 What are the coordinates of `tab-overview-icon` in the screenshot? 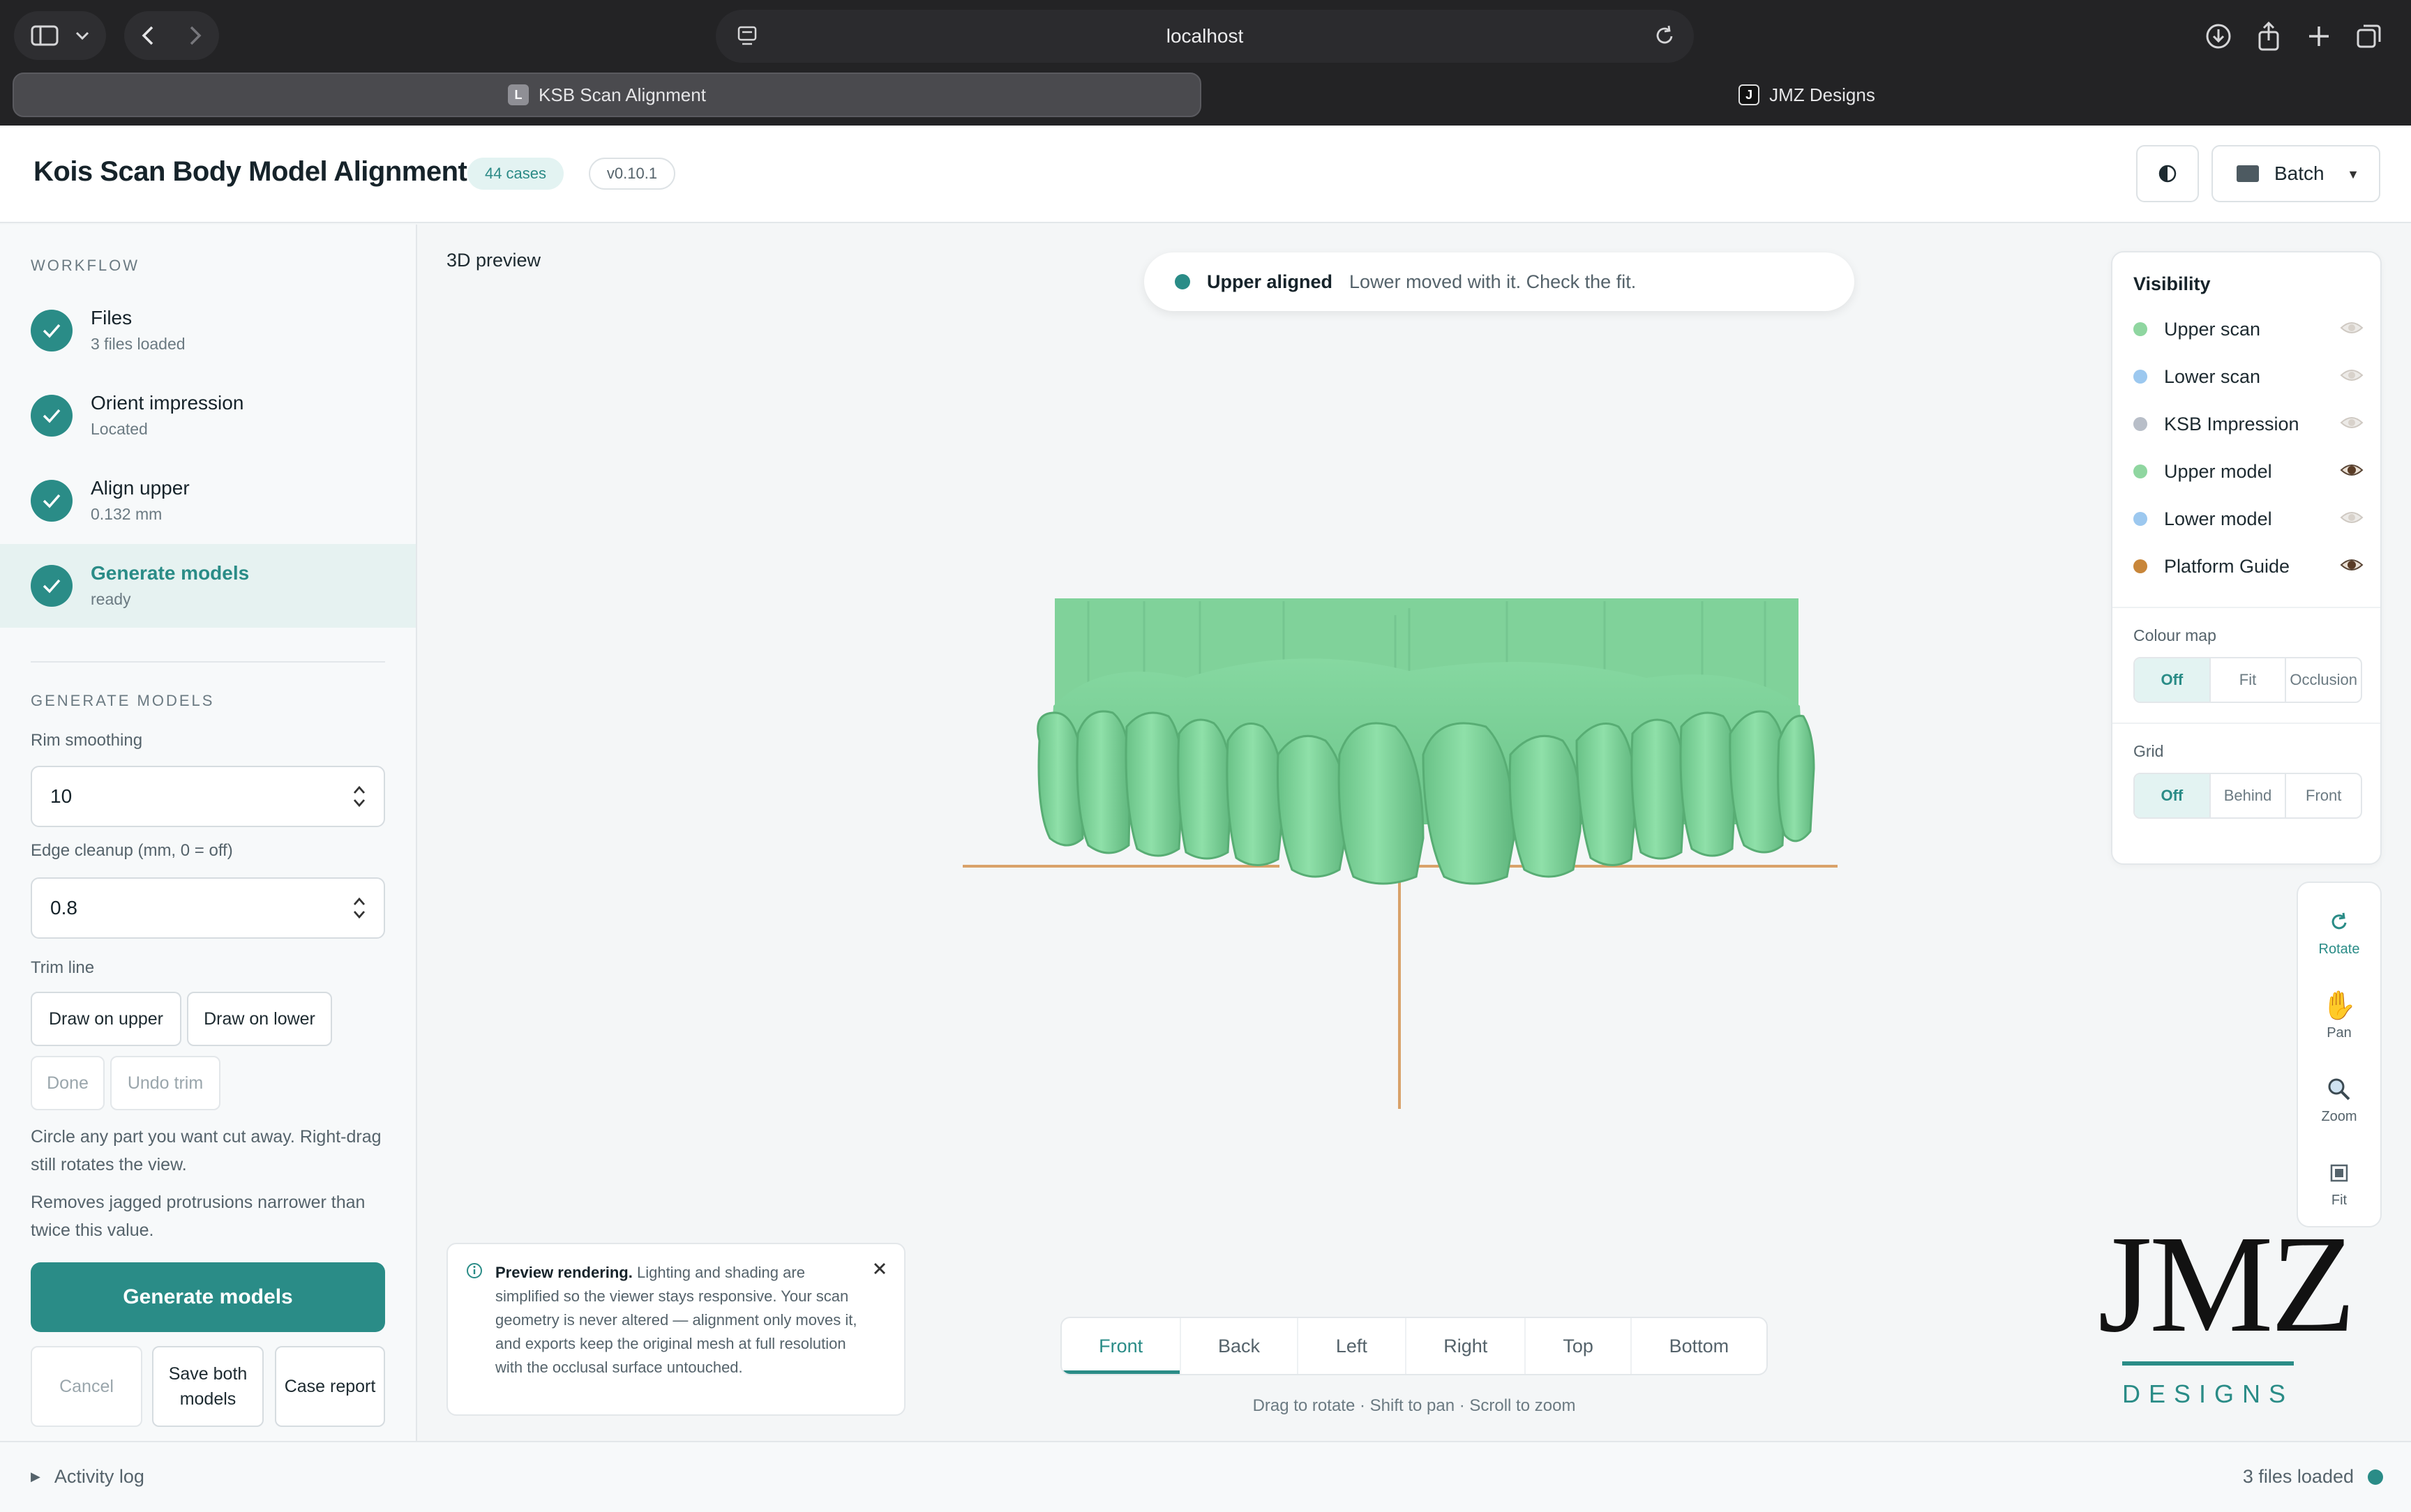 It's located at (2369, 36).